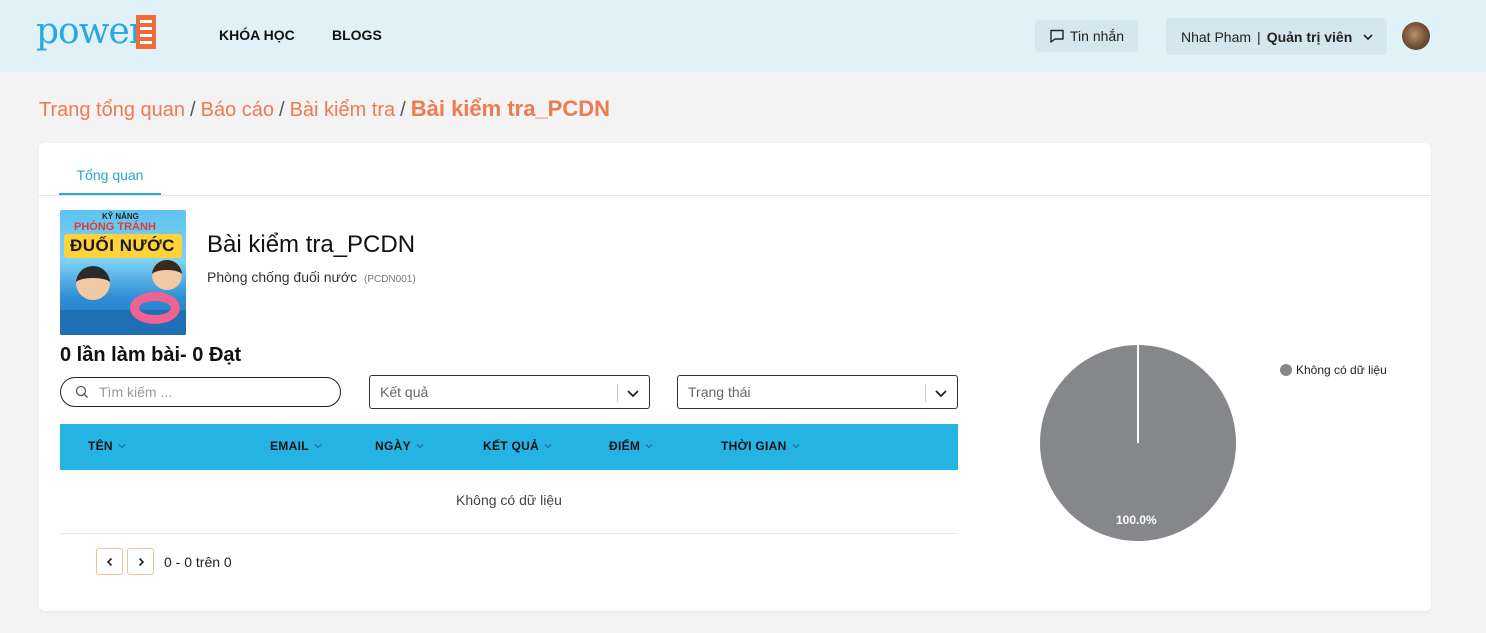  What do you see at coordinates (81, 391) in the screenshot?
I see `search-icon` at bounding box center [81, 391].